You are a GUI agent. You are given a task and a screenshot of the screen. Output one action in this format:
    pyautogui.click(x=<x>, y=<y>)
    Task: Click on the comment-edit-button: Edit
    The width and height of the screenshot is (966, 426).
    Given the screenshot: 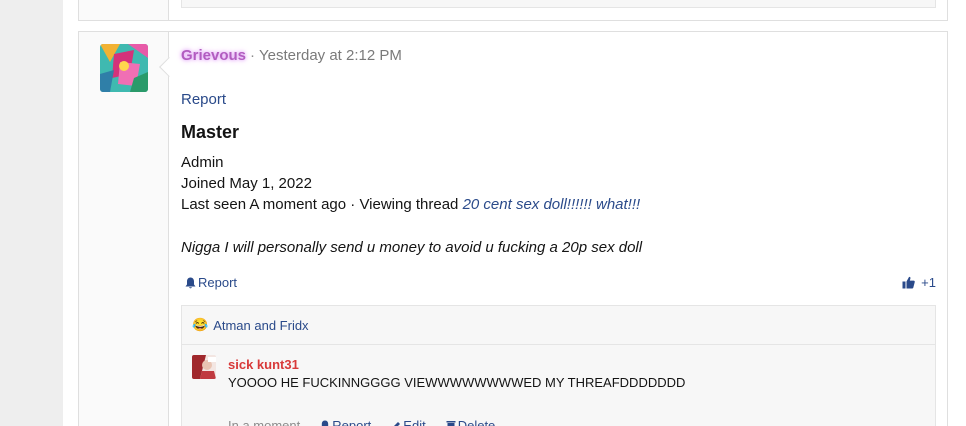 What is the action you would take?
    pyautogui.click(x=408, y=422)
    